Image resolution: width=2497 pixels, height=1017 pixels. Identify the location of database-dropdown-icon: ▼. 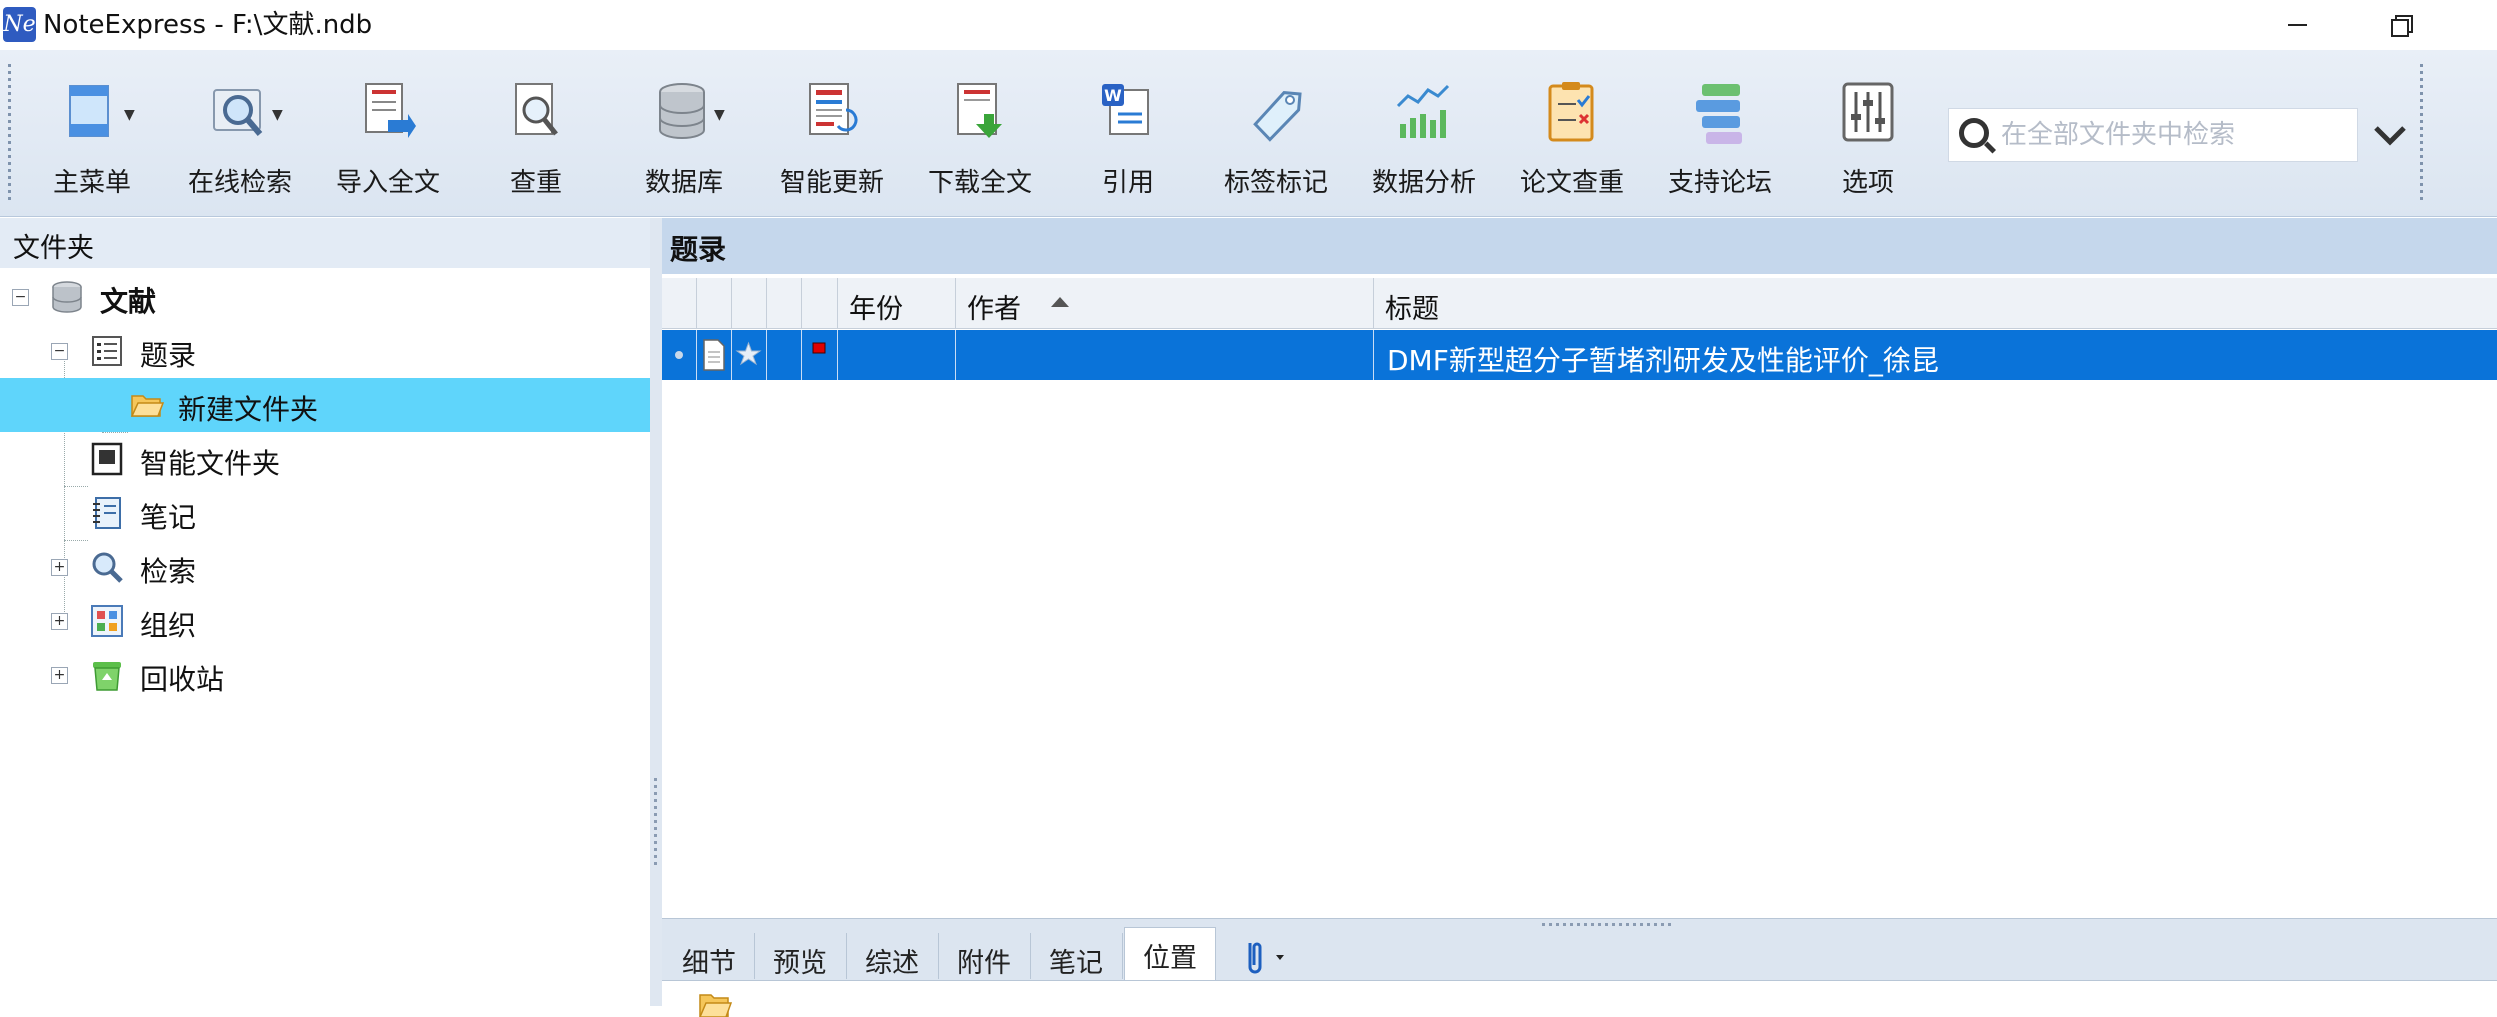
(719, 115).